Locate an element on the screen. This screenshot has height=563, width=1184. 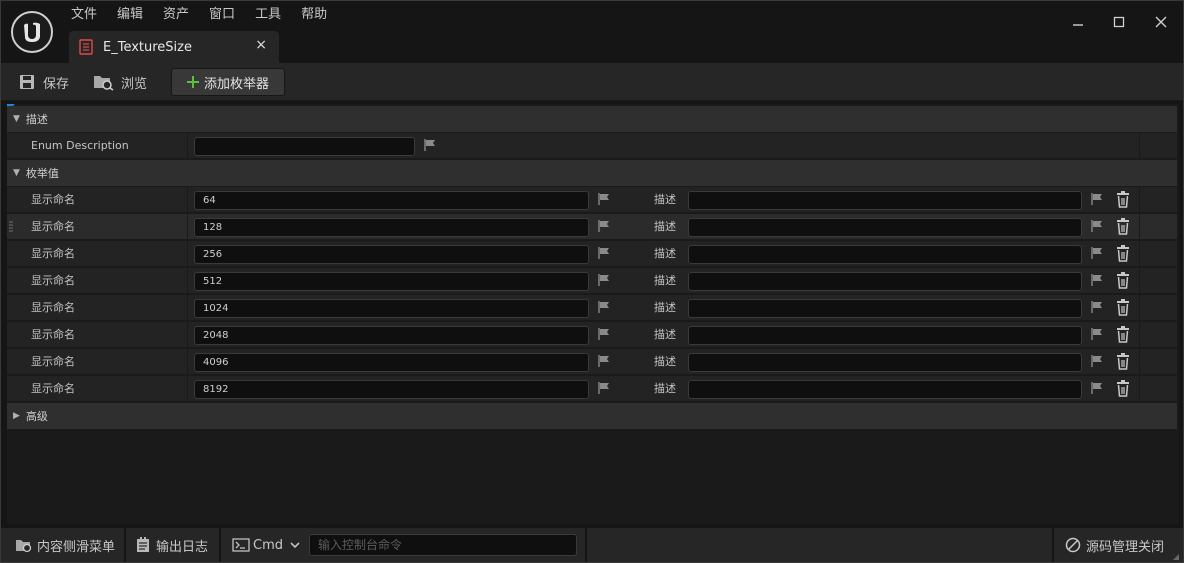
tab-title: E_TextureSize is located at coordinates (147, 47).